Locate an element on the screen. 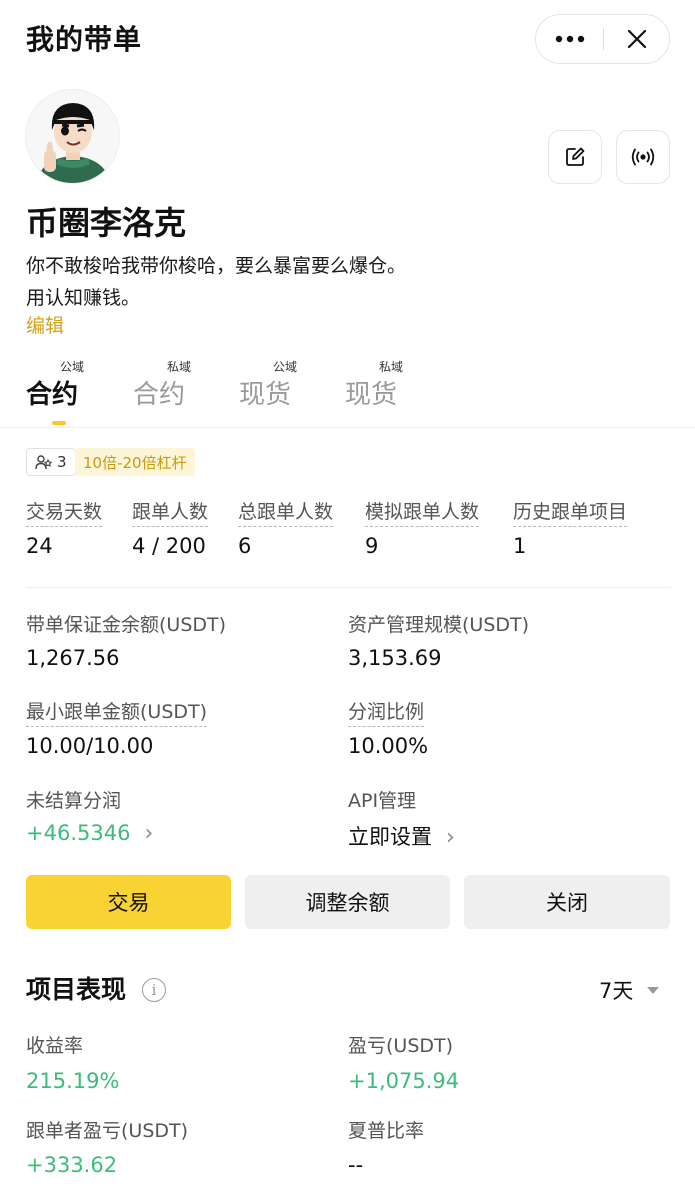 This screenshot has height=1200, width=695. bio-line-1: 你不敢梭哈我带你梭哈，要么暴富要么爆仓。 is located at coordinates (216, 266).